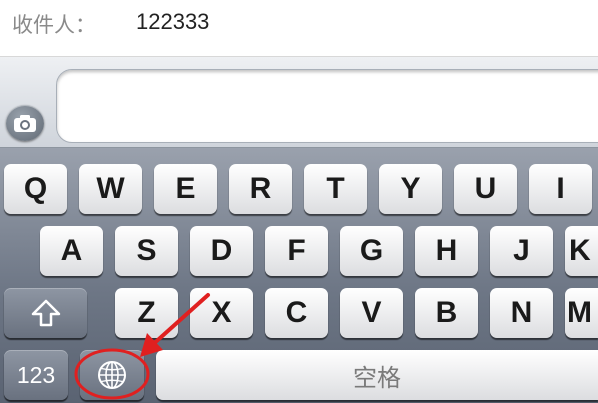 Image resolution: width=598 pixels, height=403 pixels. What do you see at coordinates (146, 251) in the screenshot?
I see `key-s: S` at bounding box center [146, 251].